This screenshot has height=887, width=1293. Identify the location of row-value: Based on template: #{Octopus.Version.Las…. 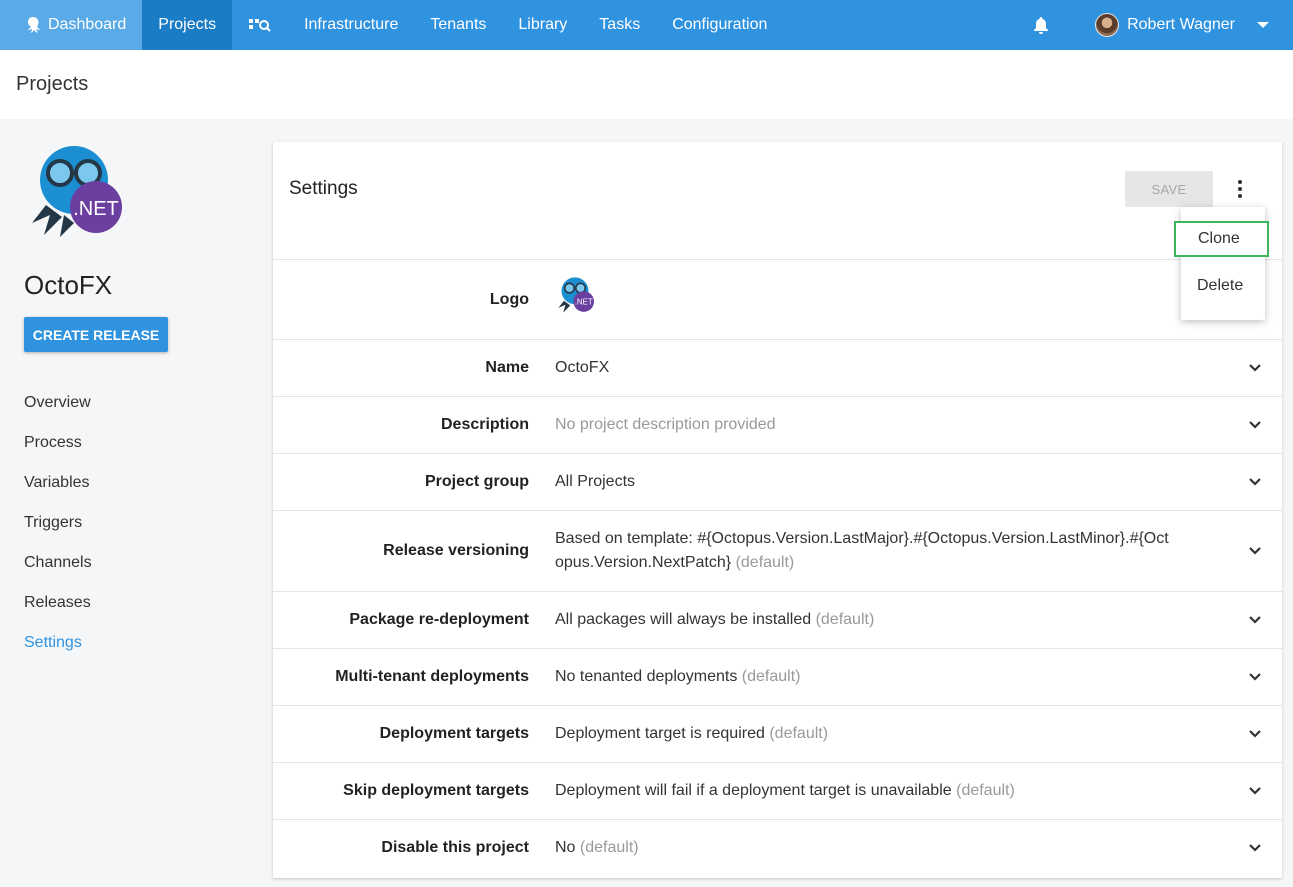
(865, 551).